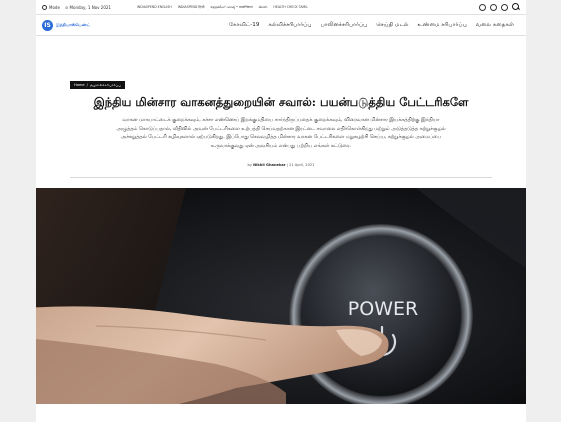 Image resolution: width=561 pixels, height=422 pixels. I want to click on breadcrumb-home: Home, so click(79, 85).